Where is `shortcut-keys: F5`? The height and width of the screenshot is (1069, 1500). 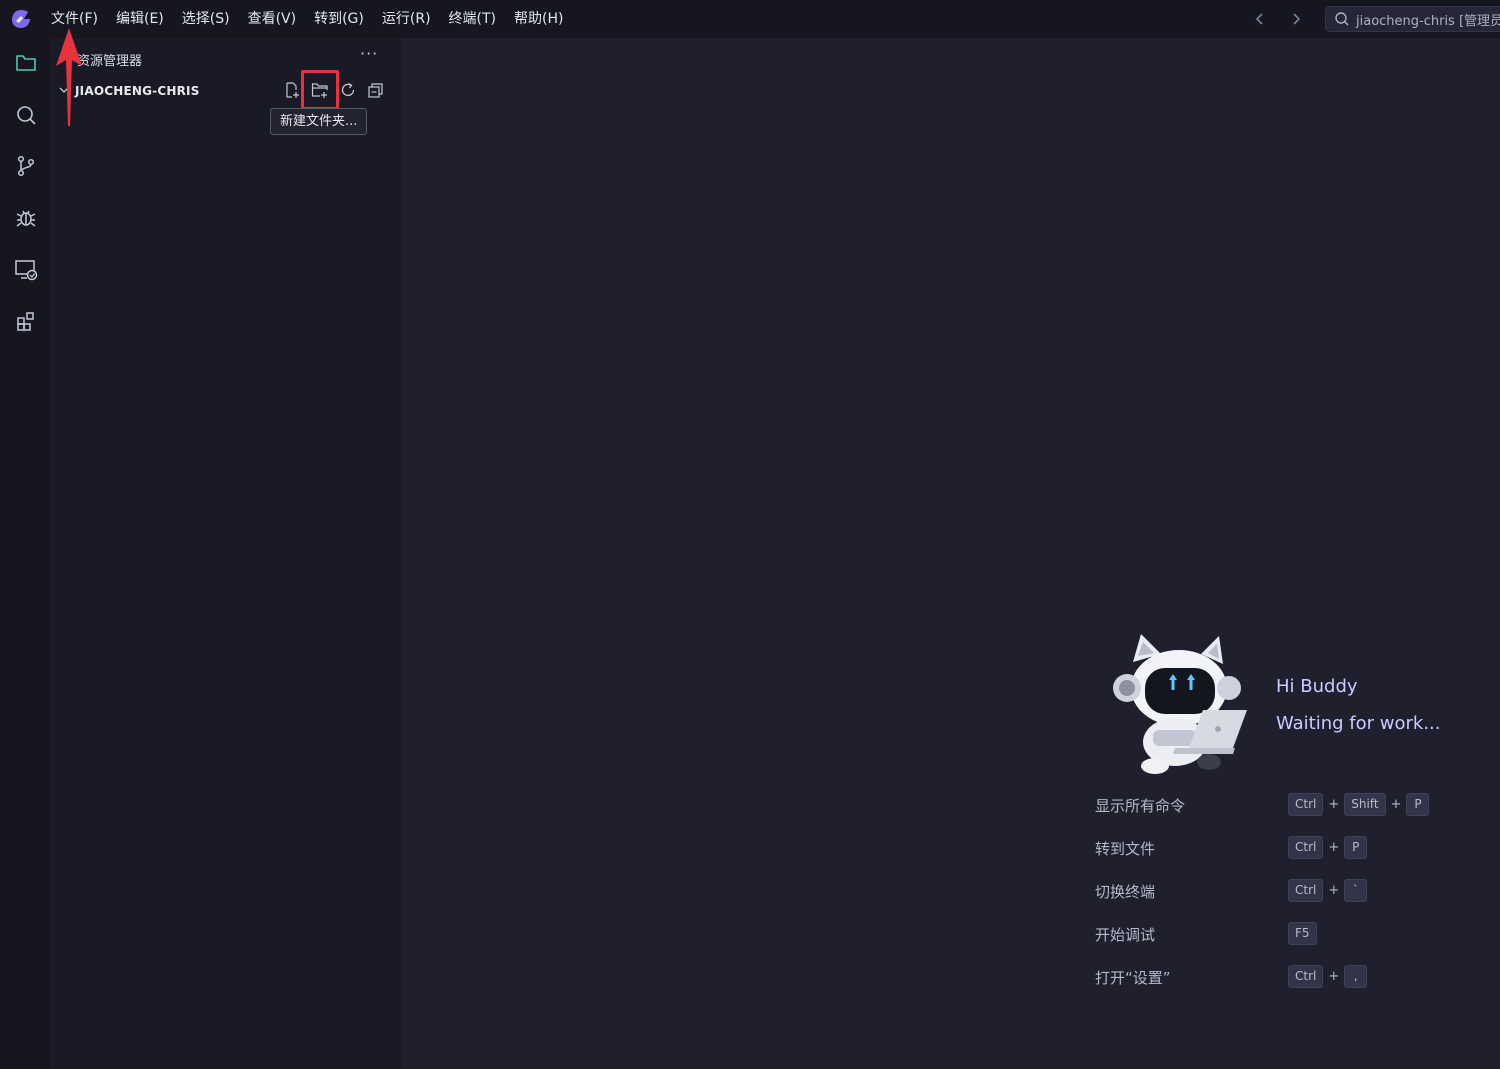
shortcut-keys: F5 is located at coordinates (1302, 933).